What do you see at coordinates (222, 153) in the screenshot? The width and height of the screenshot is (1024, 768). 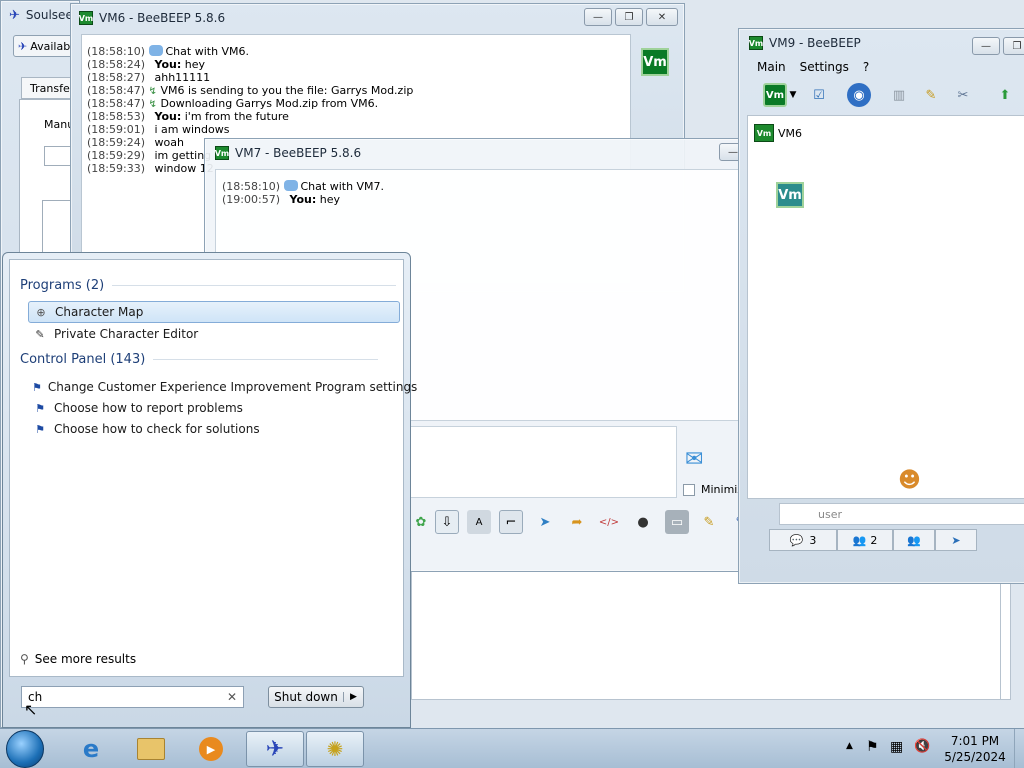 I see `vm7-logo-icon: Vm` at bounding box center [222, 153].